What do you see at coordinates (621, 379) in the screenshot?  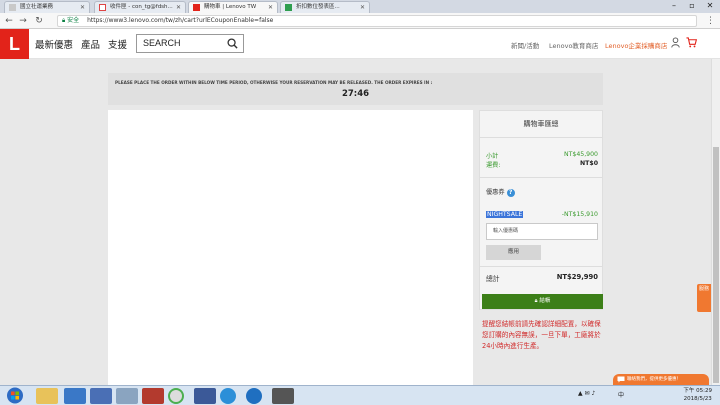 I see `chat-icon` at bounding box center [621, 379].